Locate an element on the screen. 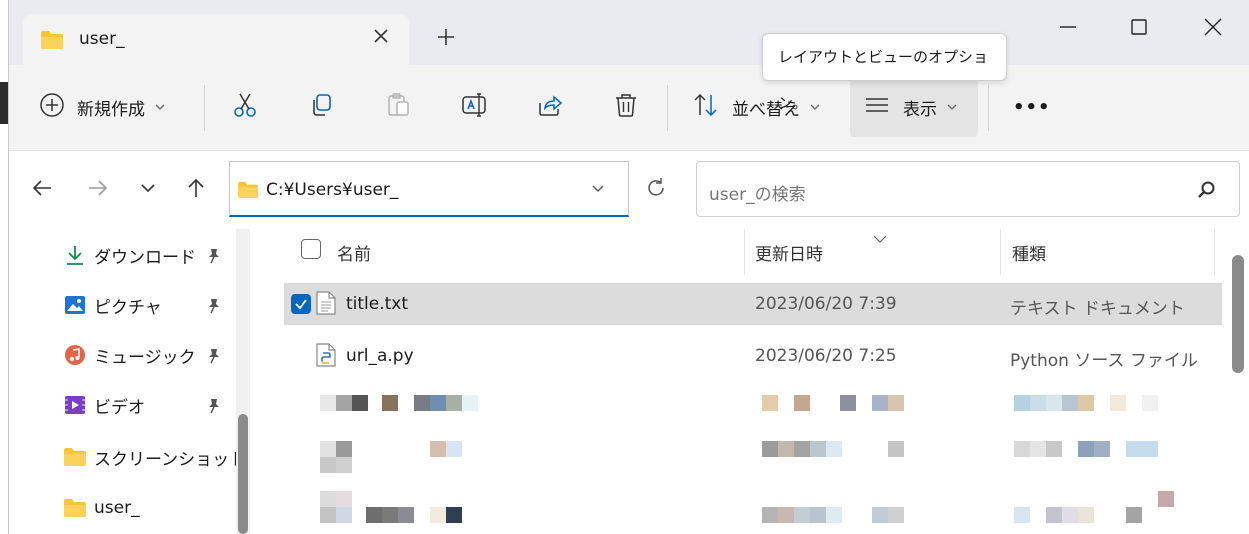 This screenshot has width=1249, height=534. row-checkbox is located at coordinates (301, 304).